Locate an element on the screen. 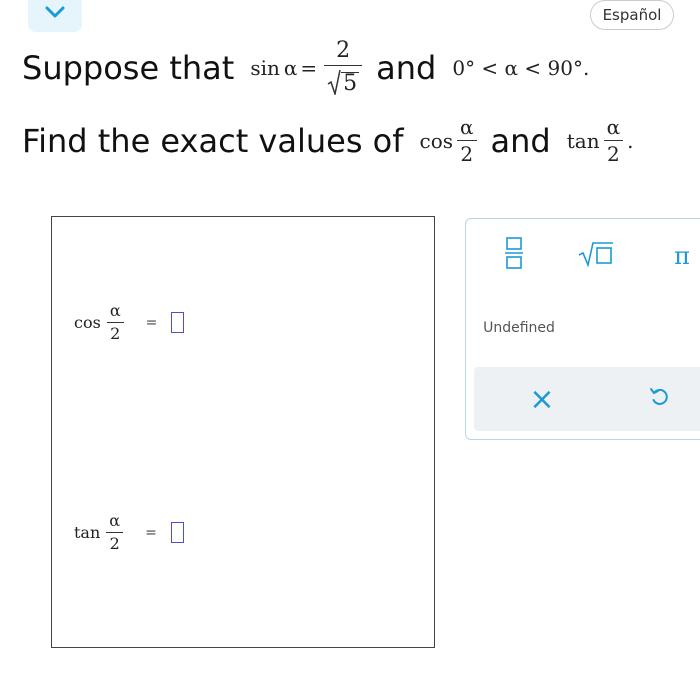 This screenshot has height=691, width=700. fraction-icon is located at coordinates (514, 255).